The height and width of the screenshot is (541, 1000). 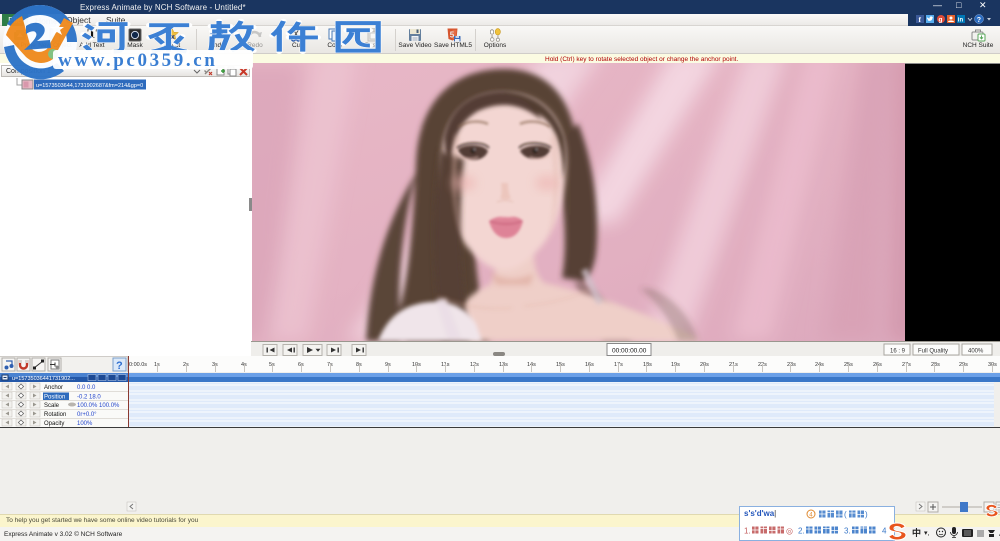 What do you see at coordinates (87, 415) in the screenshot?
I see `svg-text: 0r+0.0°` at bounding box center [87, 415].